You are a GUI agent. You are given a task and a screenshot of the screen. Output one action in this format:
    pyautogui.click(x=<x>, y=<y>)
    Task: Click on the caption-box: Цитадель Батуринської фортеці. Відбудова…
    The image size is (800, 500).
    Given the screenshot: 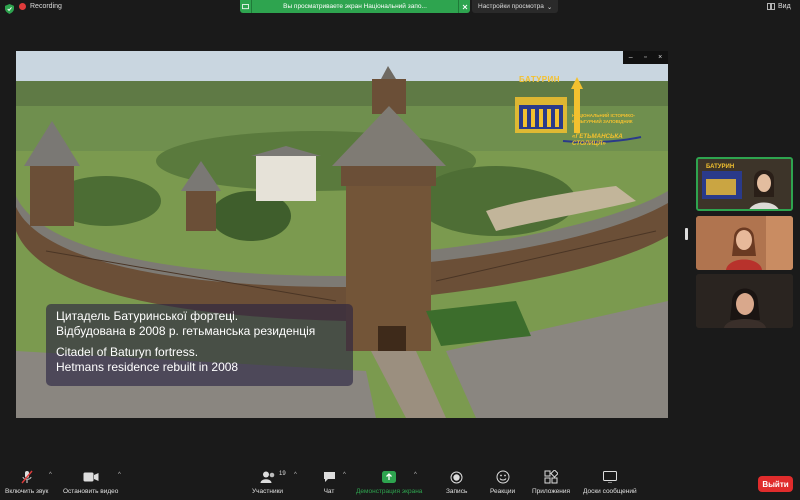 What is the action you would take?
    pyautogui.click(x=199, y=345)
    